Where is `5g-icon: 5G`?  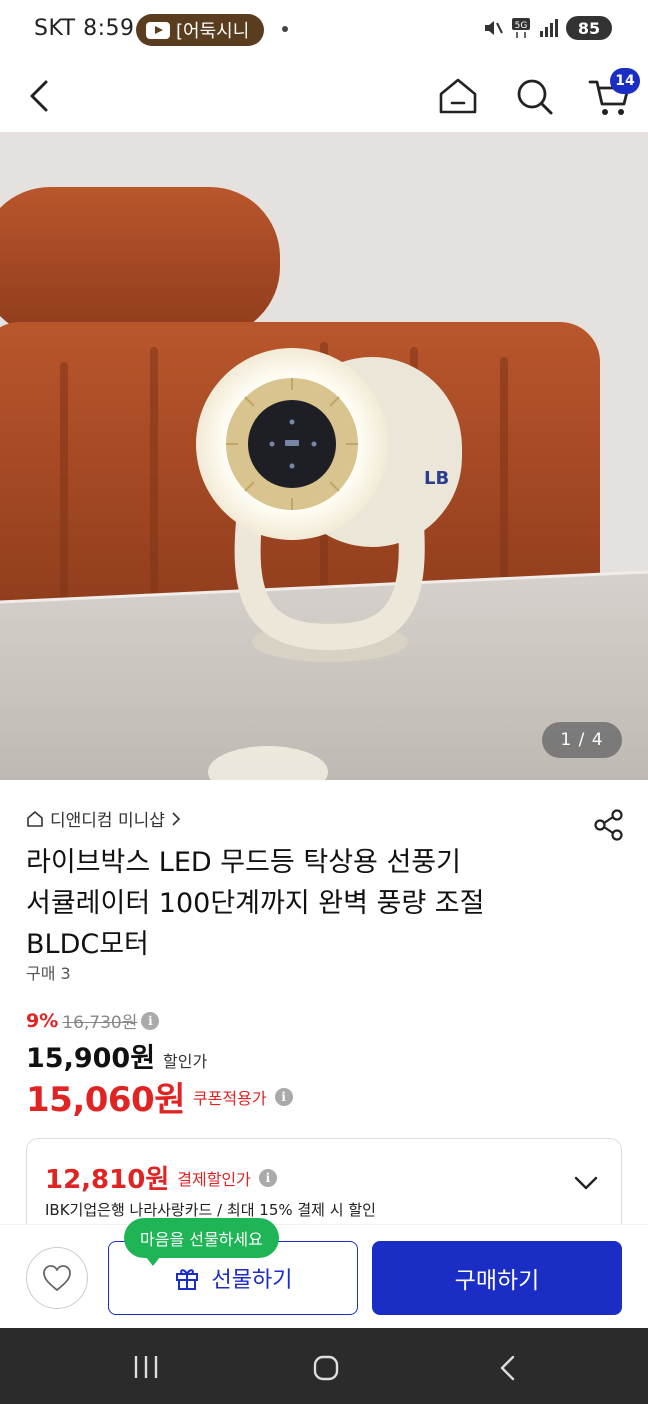
5g-icon: 5G is located at coordinates (521, 28).